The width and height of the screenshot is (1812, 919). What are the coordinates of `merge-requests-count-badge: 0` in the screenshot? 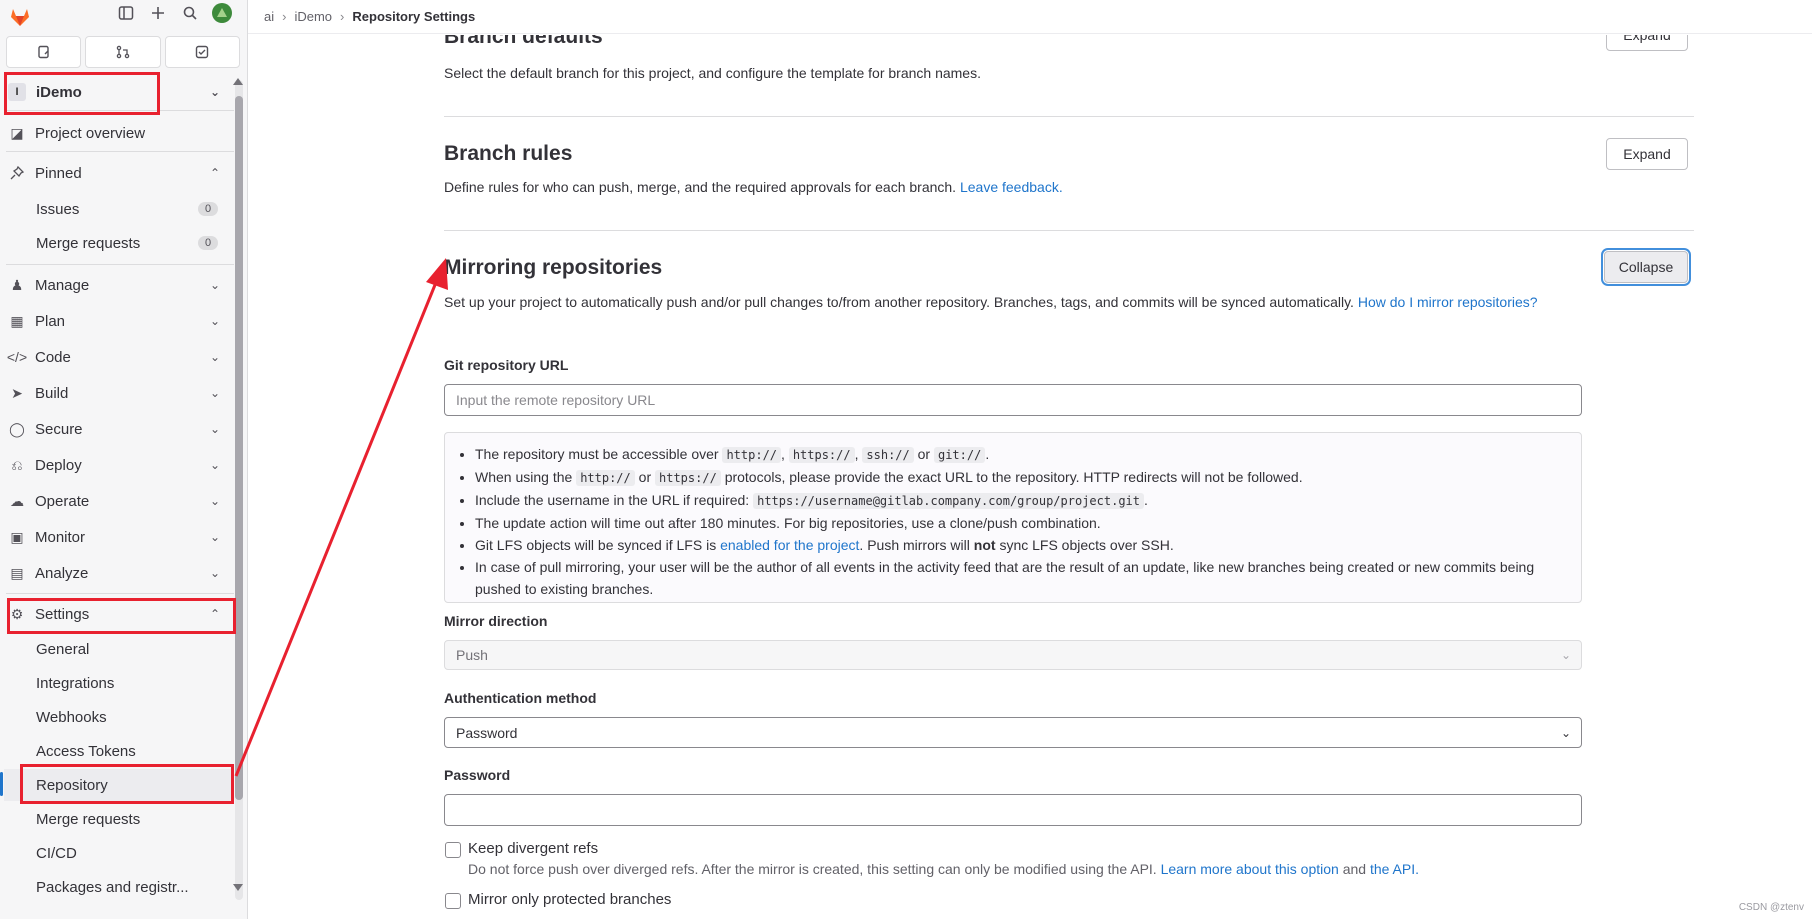 It's located at (208, 243).